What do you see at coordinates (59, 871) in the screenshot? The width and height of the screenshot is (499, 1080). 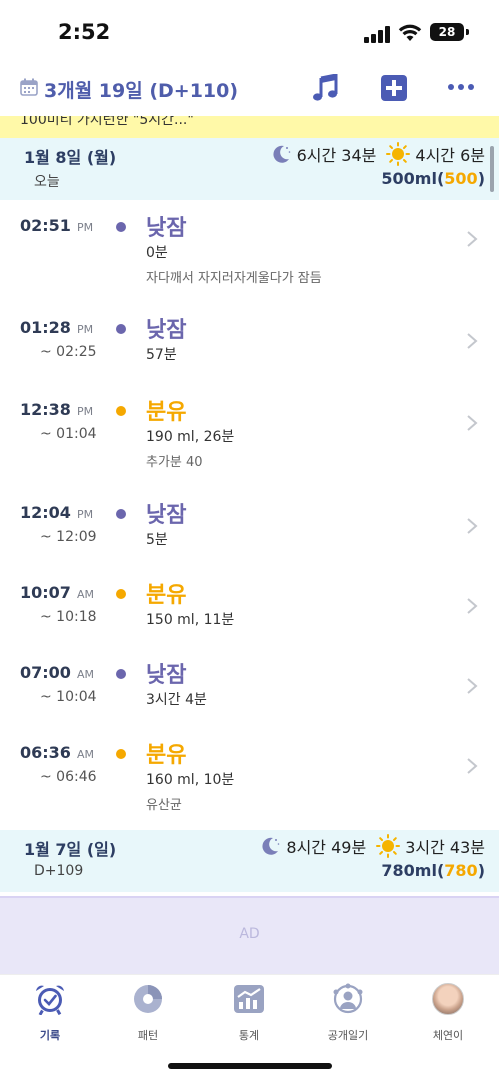 I see `day-sub: D+109` at bounding box center [59, 871].